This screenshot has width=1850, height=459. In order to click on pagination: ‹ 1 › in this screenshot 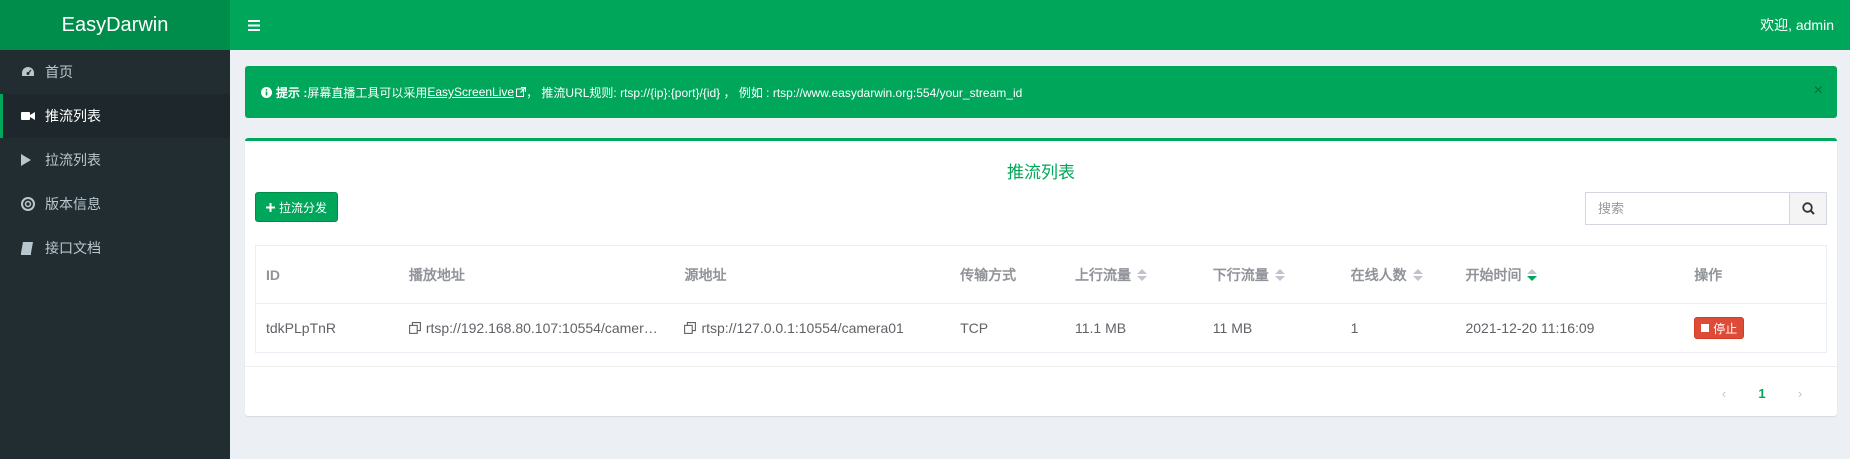, I will do `click(1762, 393)`.